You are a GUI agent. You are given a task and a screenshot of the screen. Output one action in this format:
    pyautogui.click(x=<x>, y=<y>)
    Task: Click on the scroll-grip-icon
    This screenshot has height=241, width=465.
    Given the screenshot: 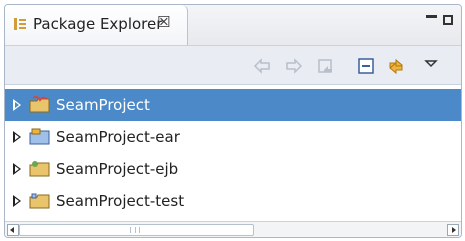 What is the action you would take?
    pyautogui.click(x=135, y=230)
    